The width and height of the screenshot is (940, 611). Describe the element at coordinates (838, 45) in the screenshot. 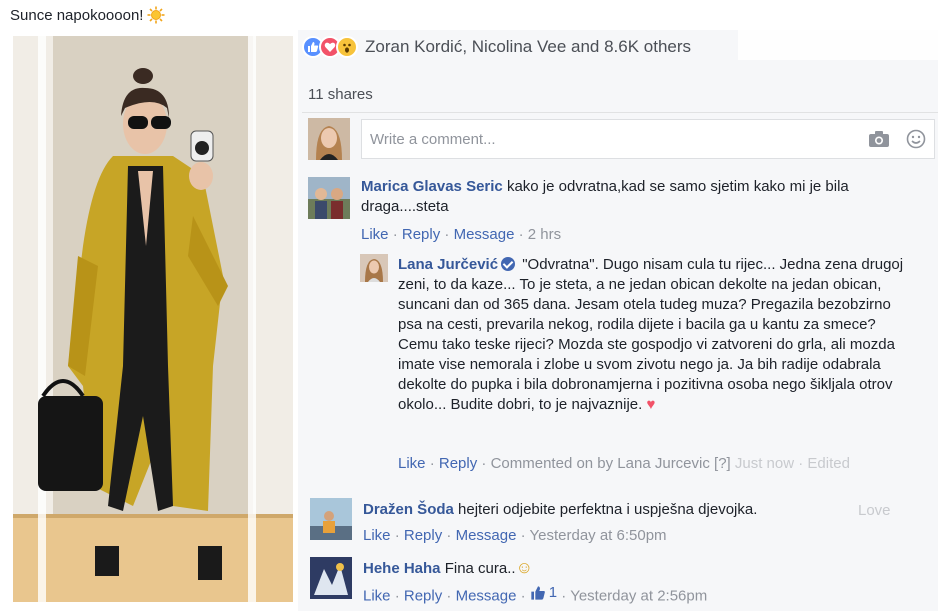

I see `overlay-strip` at that location.